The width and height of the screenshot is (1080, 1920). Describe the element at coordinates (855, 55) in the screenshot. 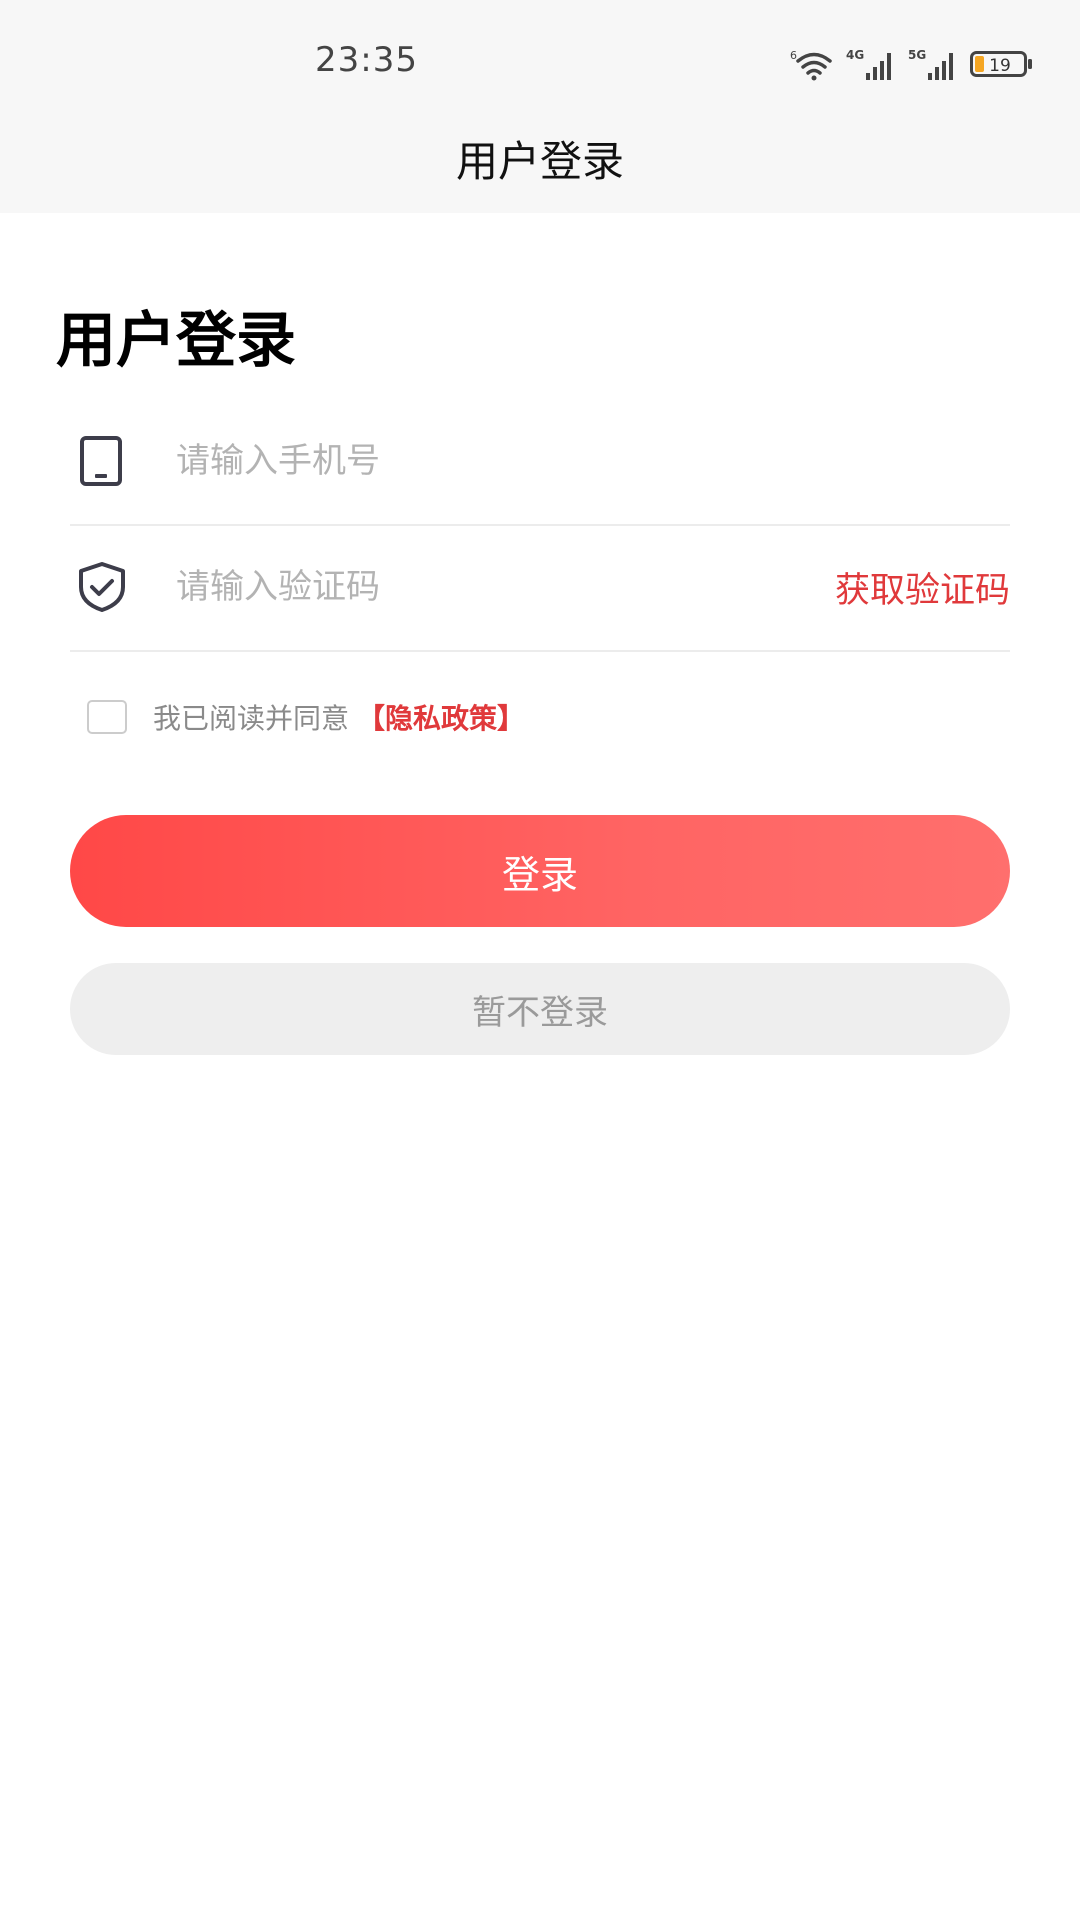

I see `signal-4g-label: 4G` at that location.